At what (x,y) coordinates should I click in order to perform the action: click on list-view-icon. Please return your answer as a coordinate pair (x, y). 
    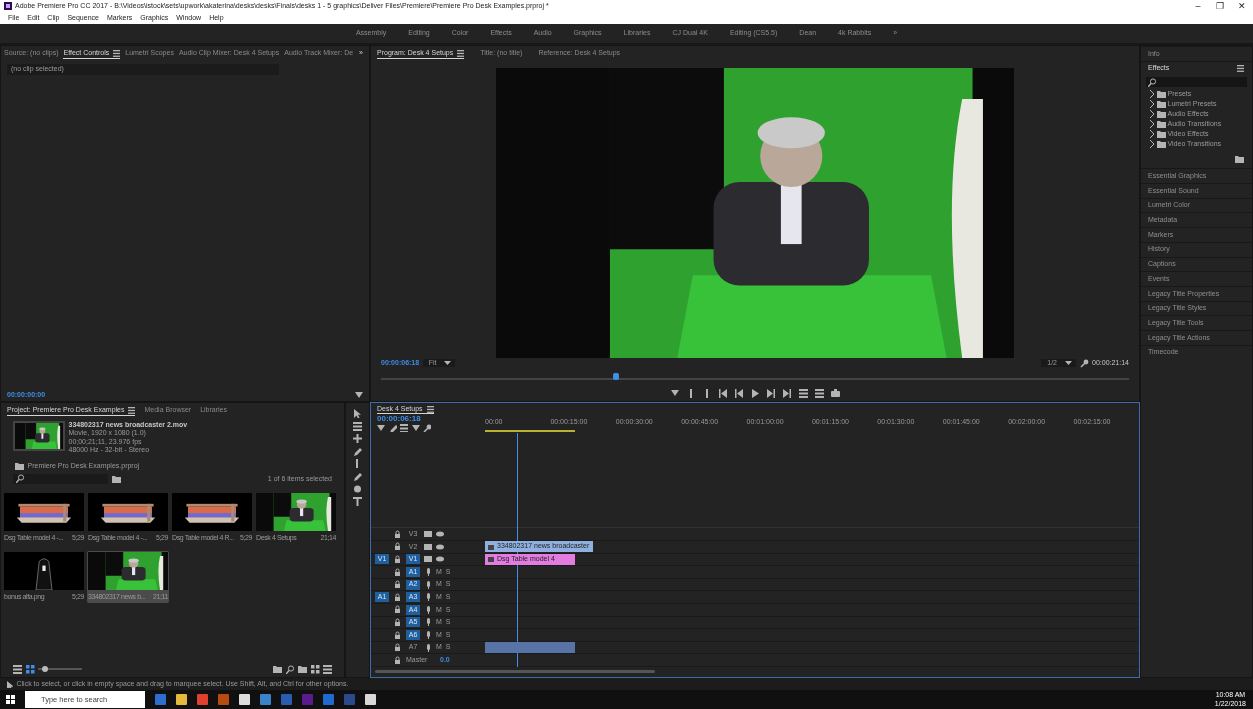
    Looking at the image, I should click on (17, 669).